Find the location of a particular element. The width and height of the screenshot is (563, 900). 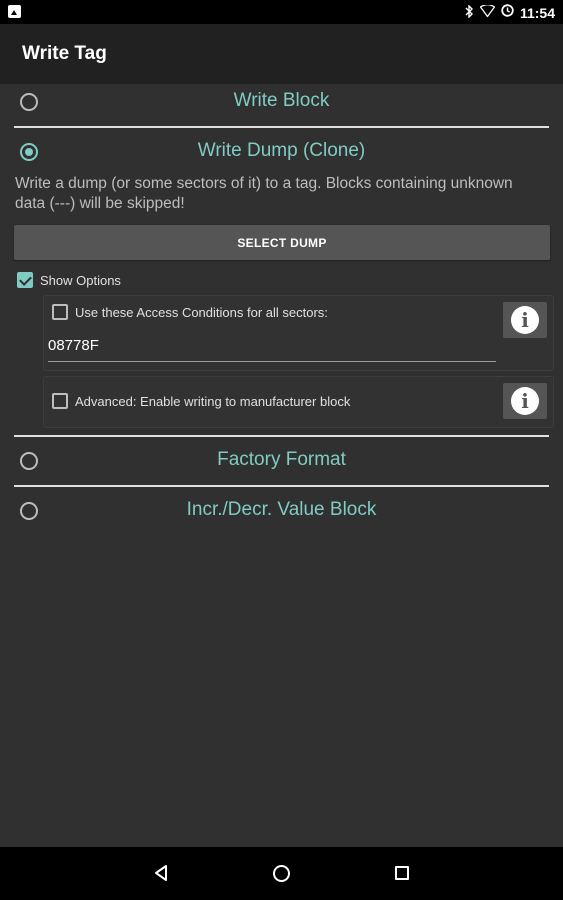

value-block-label: Incr./Decr. Value Block is located at coordinates (281, 509).